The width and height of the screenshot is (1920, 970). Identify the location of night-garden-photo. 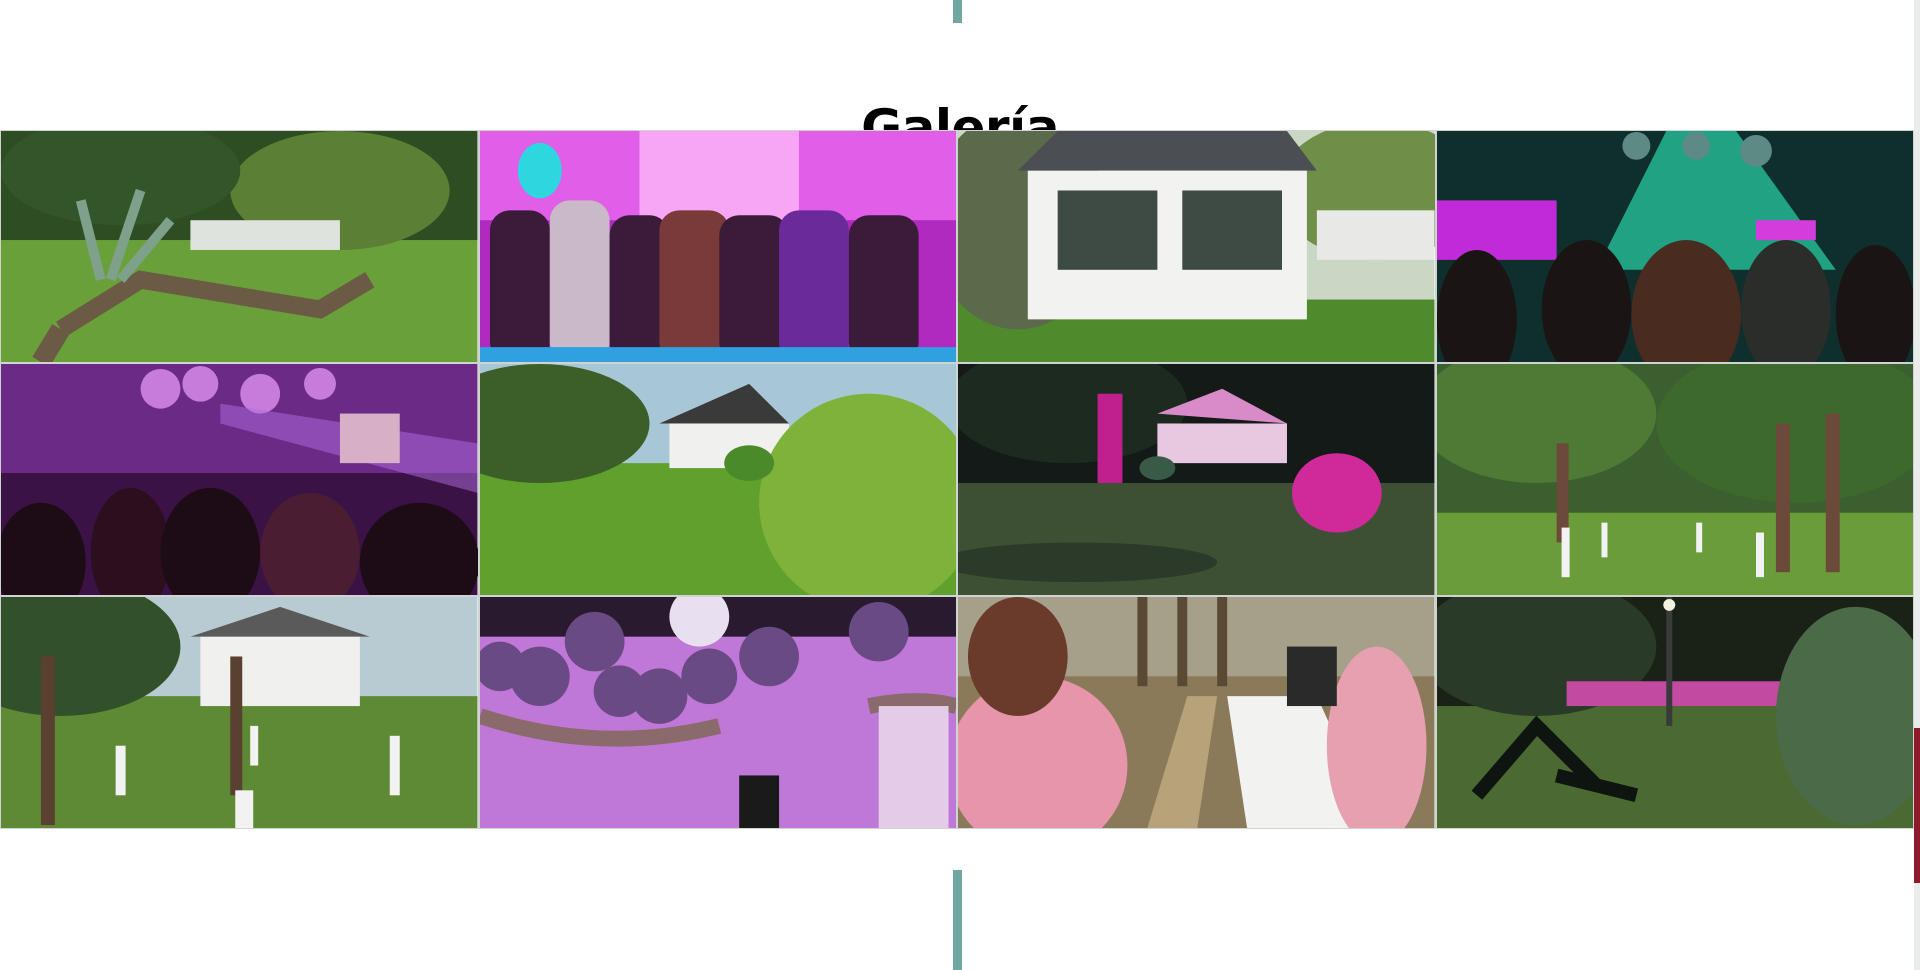
(1674, 712).